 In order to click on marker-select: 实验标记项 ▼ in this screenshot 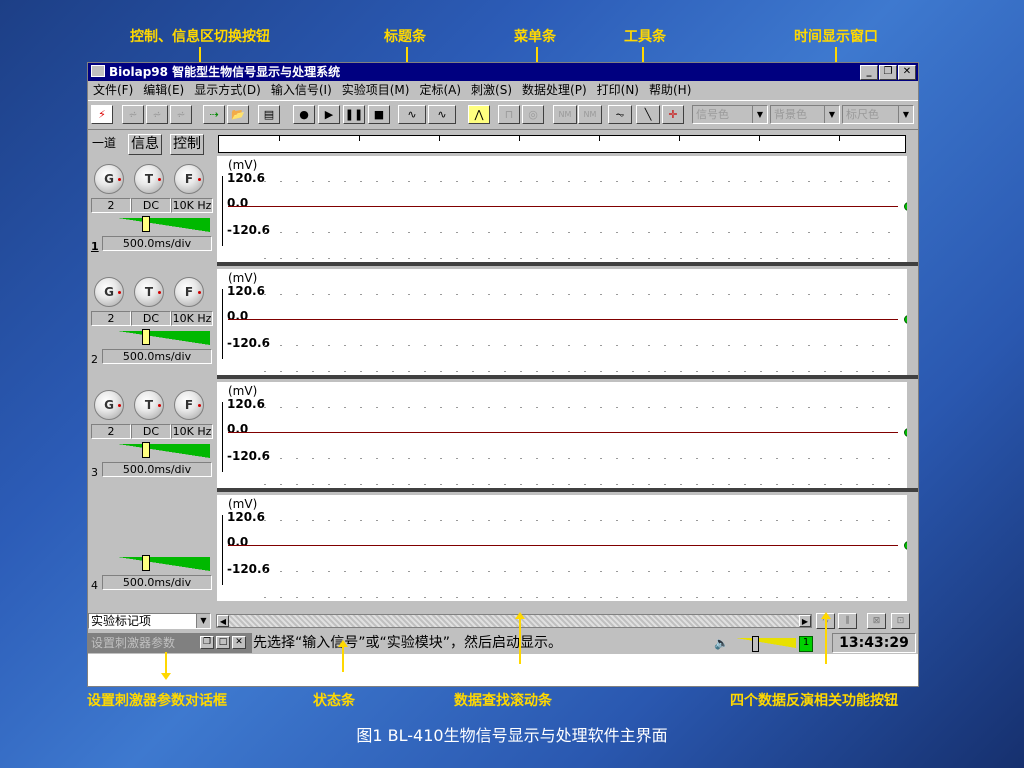, I will do `click(149, 621)`.